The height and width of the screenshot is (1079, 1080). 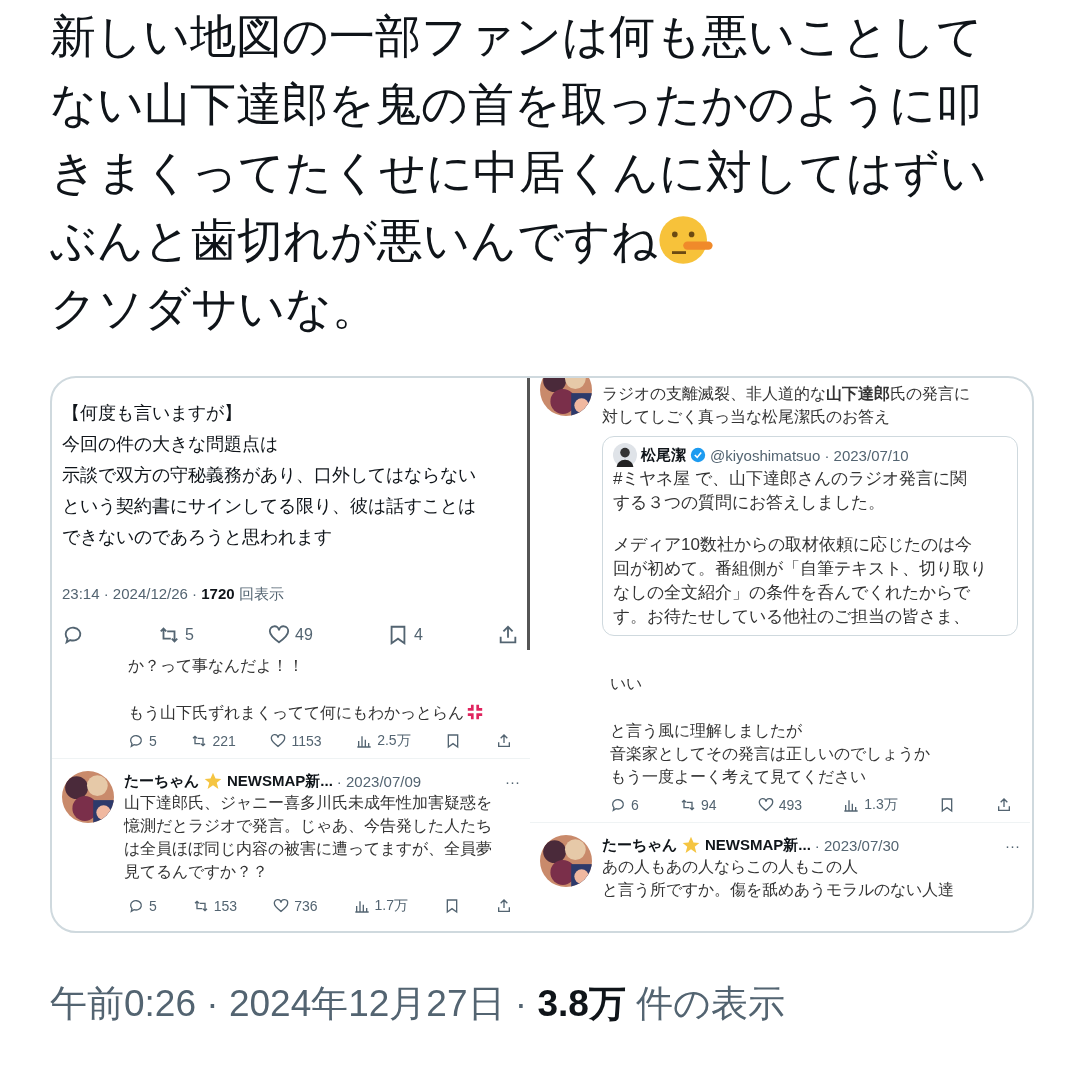 I want to click on post-text: と言う所ですか。傷を舐めあうモラルのない人達, so click(x=778, y=890).